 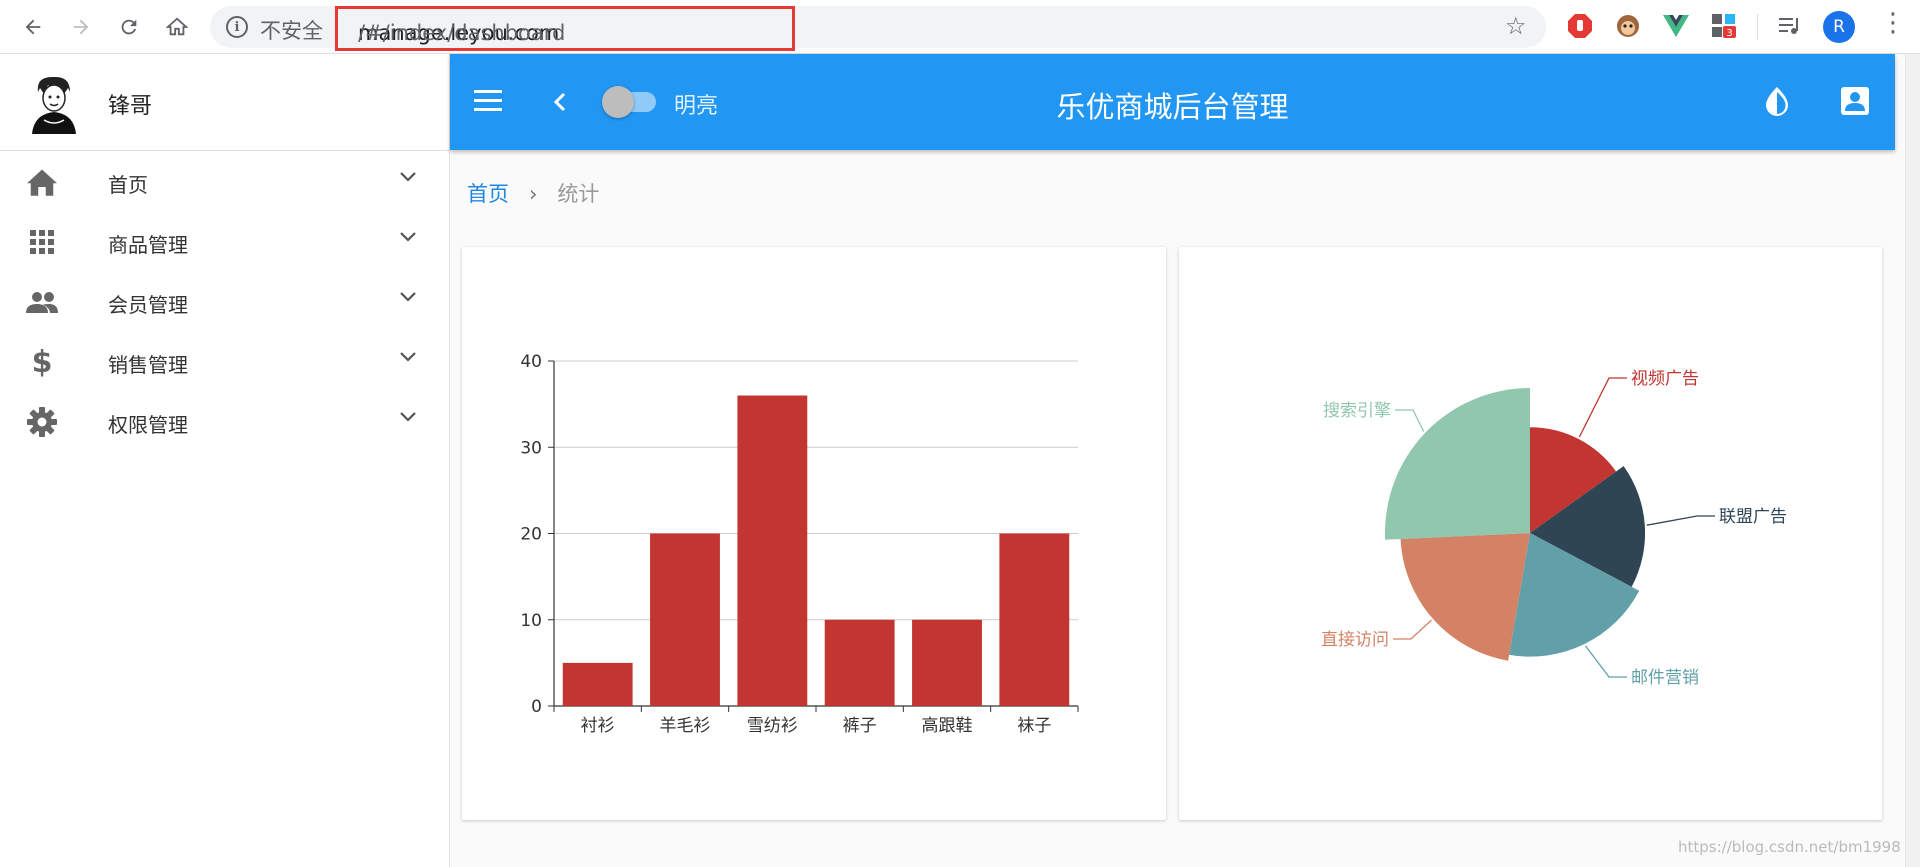 I want to click on user-avatar, so click(x=54, y=103).